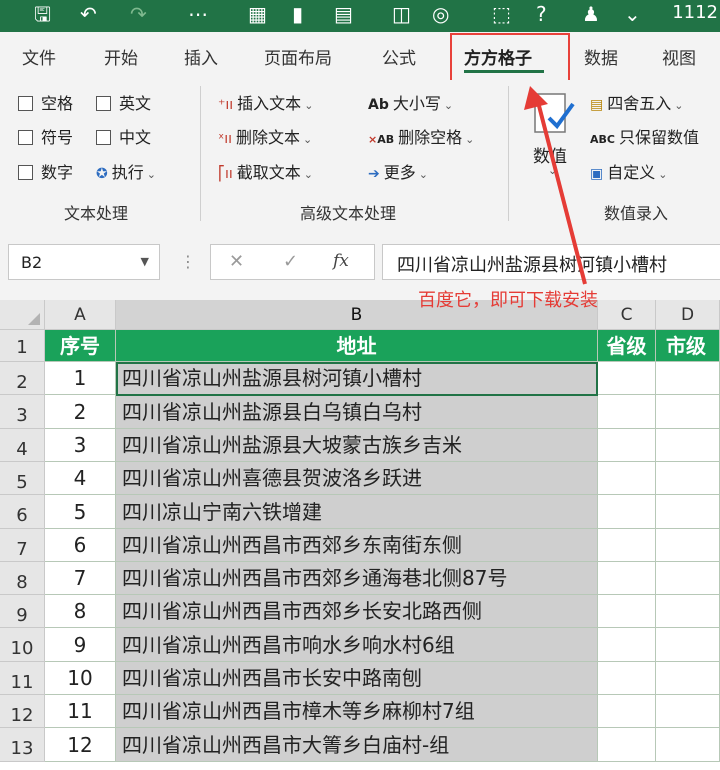 The width and height of the screenshot is (720, 770). Describe the element at coordinates (80, 645) in the screenshot. I see `cell-seq: 9` at that location.